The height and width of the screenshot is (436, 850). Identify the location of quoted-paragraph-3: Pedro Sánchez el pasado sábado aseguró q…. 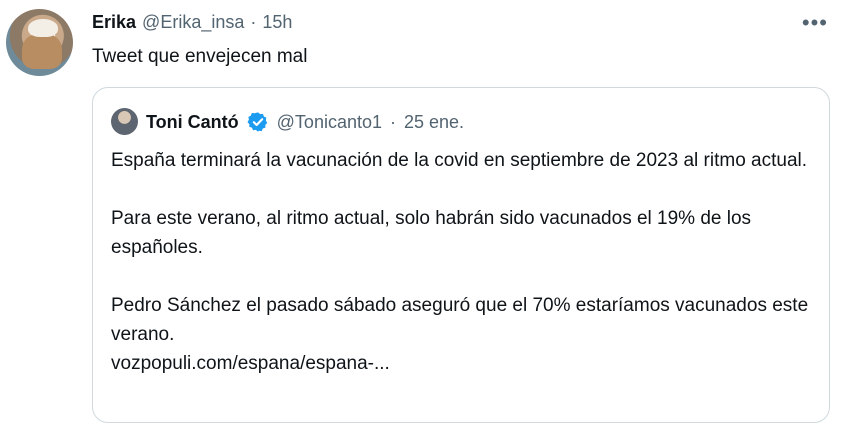
(460, 320).